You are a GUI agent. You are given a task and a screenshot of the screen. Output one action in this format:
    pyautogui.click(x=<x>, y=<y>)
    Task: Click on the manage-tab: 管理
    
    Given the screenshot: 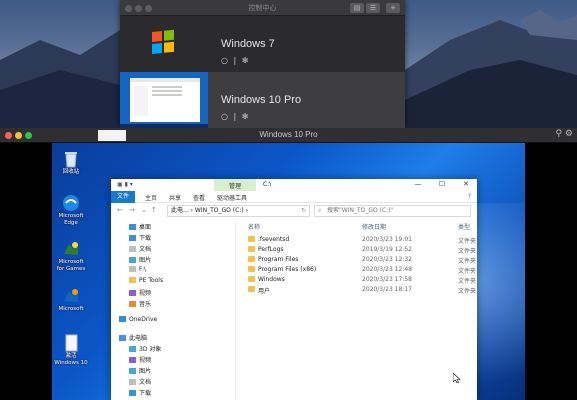 What is the action you would take?
    pyautogui.click(x=235, y=185)
    